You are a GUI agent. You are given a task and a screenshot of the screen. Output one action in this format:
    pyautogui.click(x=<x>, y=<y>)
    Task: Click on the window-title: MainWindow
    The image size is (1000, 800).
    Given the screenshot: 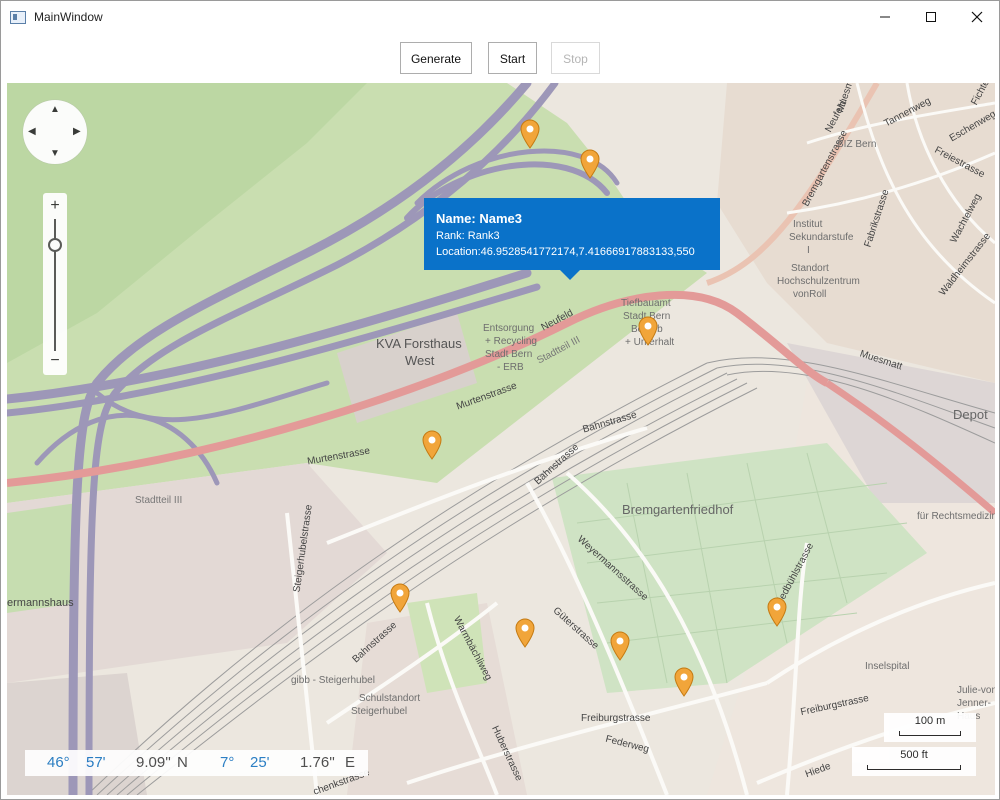 What is the action you would take?
    pyautogui.click(x=68, y=17)
    